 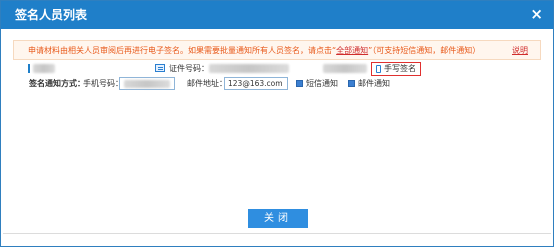 I want to click on email-label: 邮件地址：, so click(x=207, y=83).